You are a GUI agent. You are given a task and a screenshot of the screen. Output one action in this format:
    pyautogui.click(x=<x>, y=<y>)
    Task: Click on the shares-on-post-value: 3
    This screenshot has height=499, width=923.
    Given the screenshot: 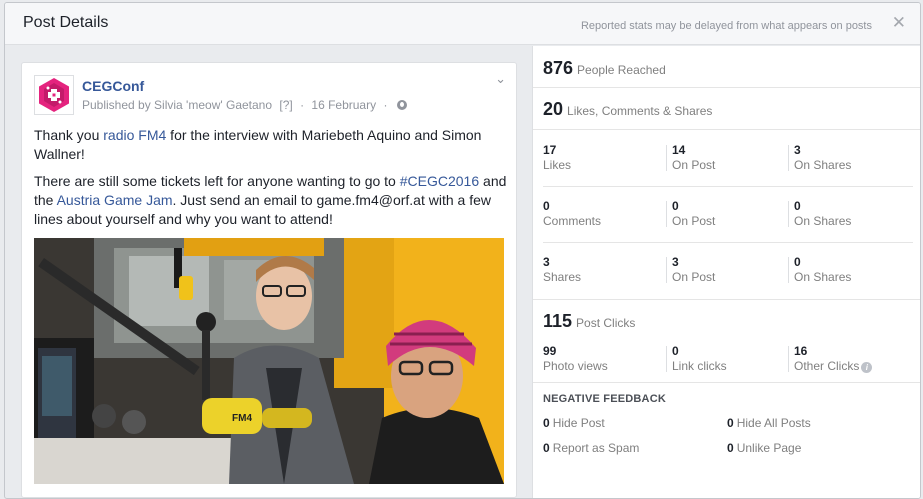 What is the action you would take?
    pyautogui.click(x=675, y=262)
    